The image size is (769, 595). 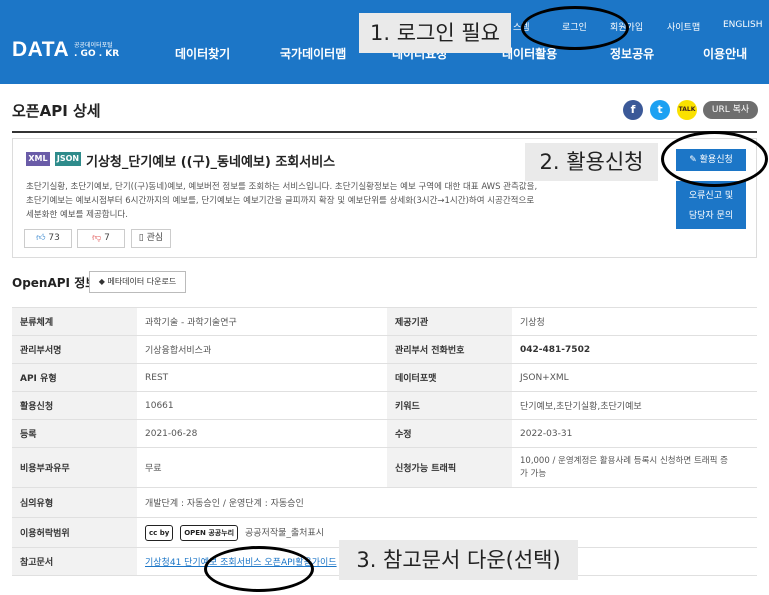 What do you see at coordinates (211, 162) in the screenshot?
I see `api-title: 기상청_단기예보 ((구)_동네예보) 조회서비스` at bounding box center [211, 162].